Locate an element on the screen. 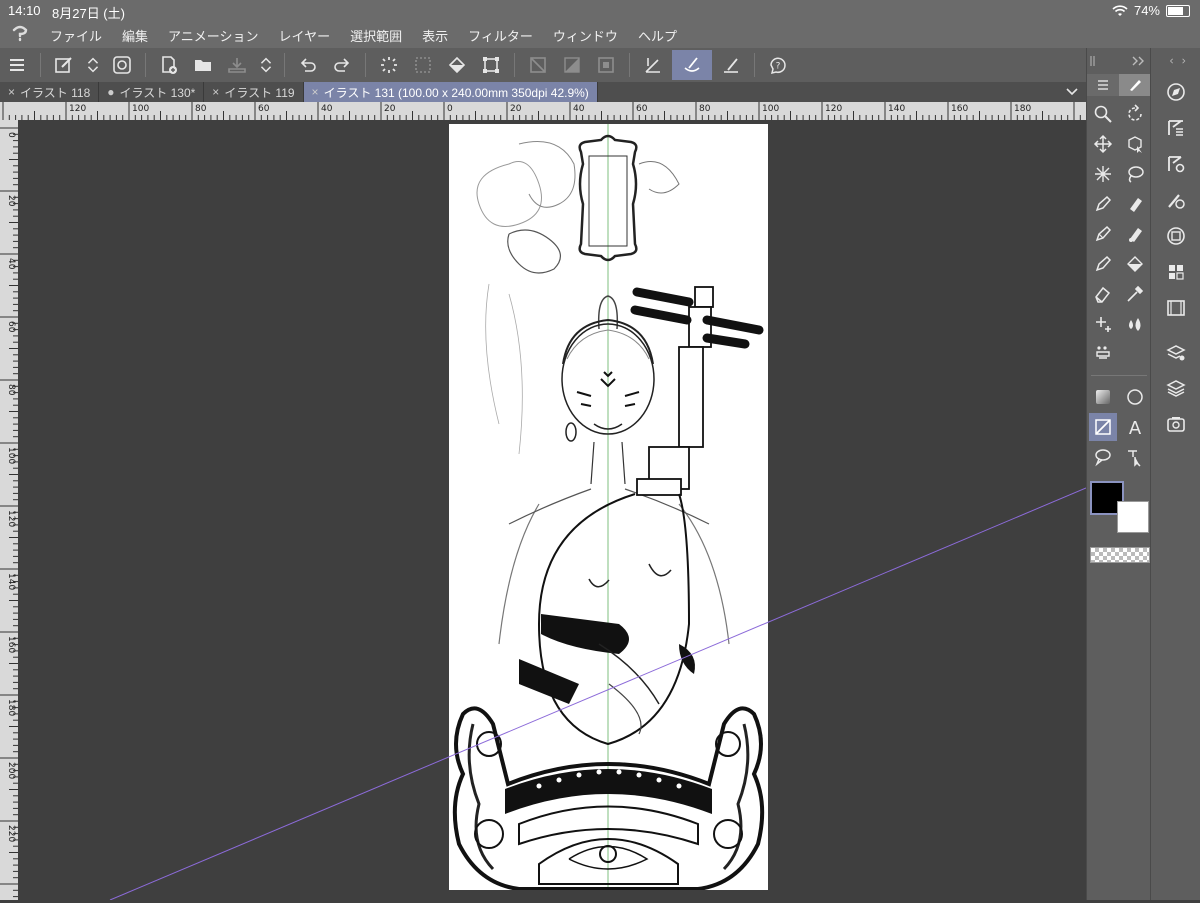 Image resolution: width=1200 pixels, height=903 pixels. loading-spinner-icon is located at coordinates (389, 65).